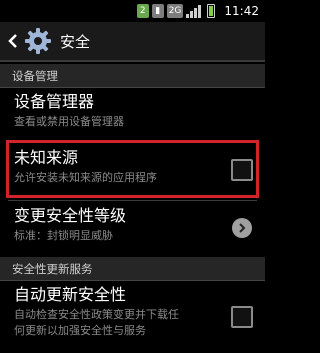 This screenshot has width=320, height=353. Describe the element at coordinates (80, 330) in the screenshot. I see `auto-update-subtitle-line2: 何更新以加强安全性与服务` at that location.